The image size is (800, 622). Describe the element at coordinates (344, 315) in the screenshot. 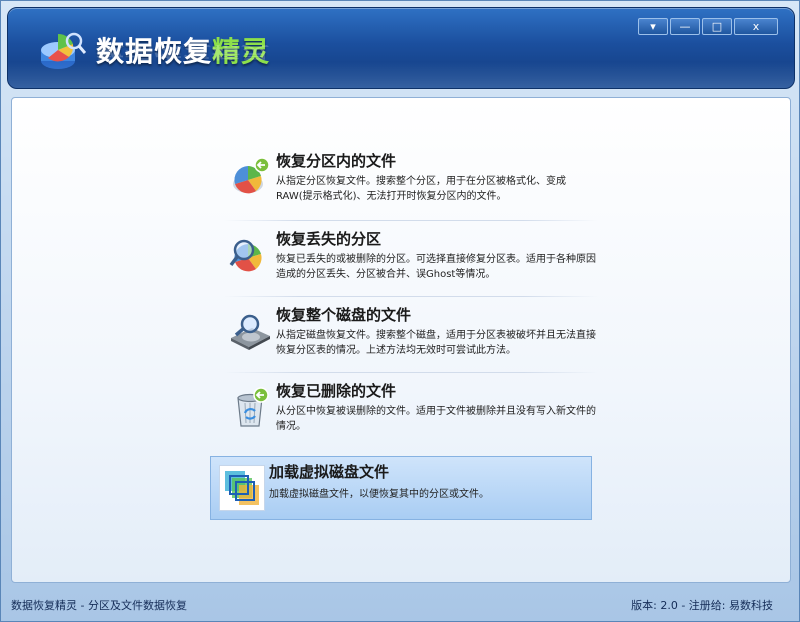

I see `option-title: 恢复整个磁盘的文件` at that location.